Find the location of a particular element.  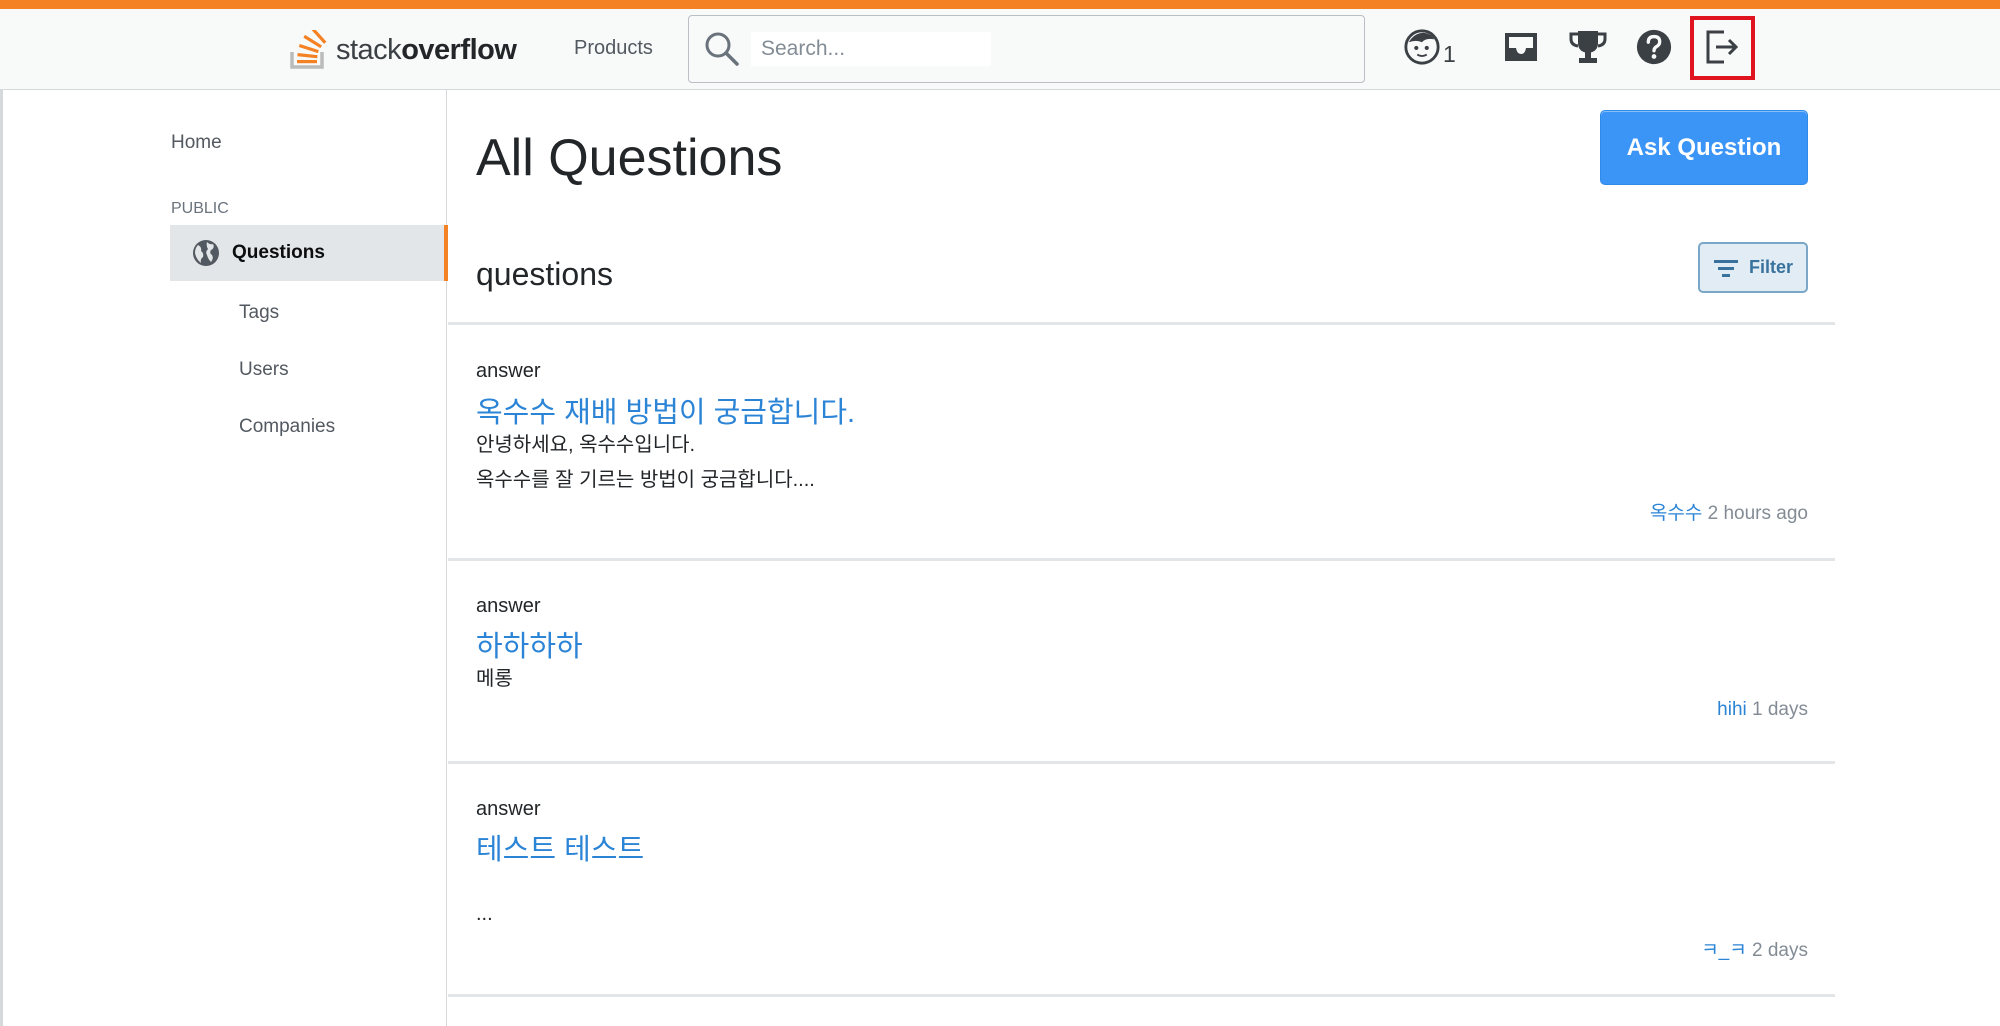

nav-companies: Companies is located at coordinates (287, 427).